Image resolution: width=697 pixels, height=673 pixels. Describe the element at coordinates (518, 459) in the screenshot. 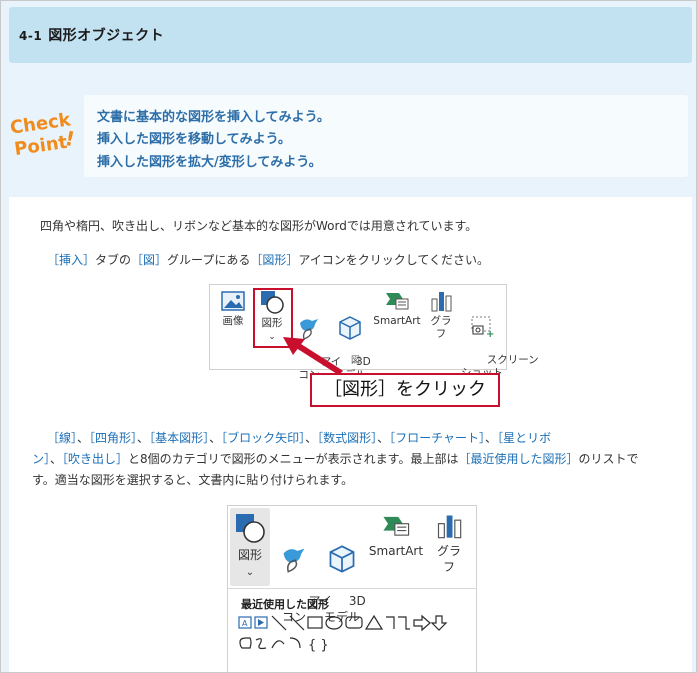

I see `keyword-category: ［最近使用した図形］` at that location.